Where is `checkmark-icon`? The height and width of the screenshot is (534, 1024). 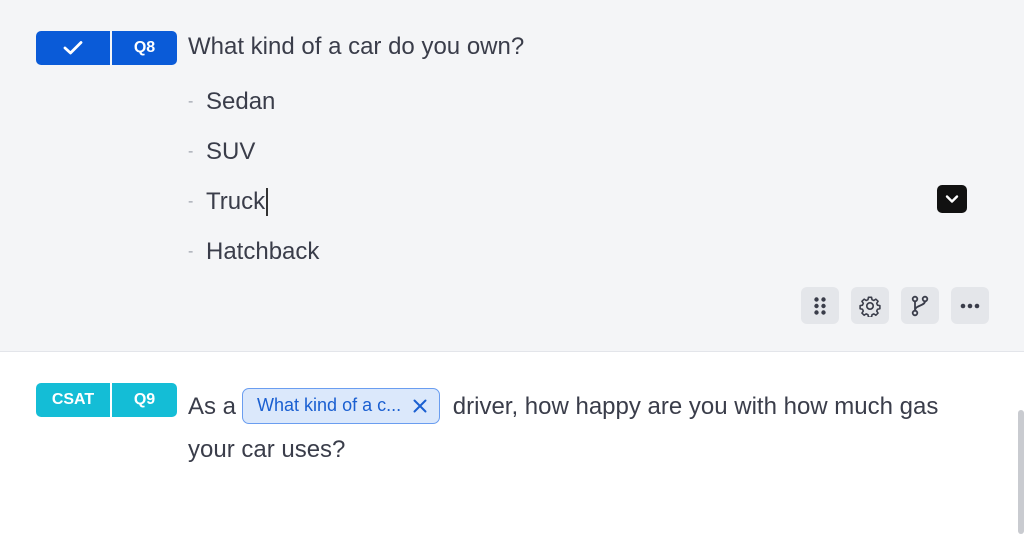 checkmark-icon is located at coordinates (73, 48).